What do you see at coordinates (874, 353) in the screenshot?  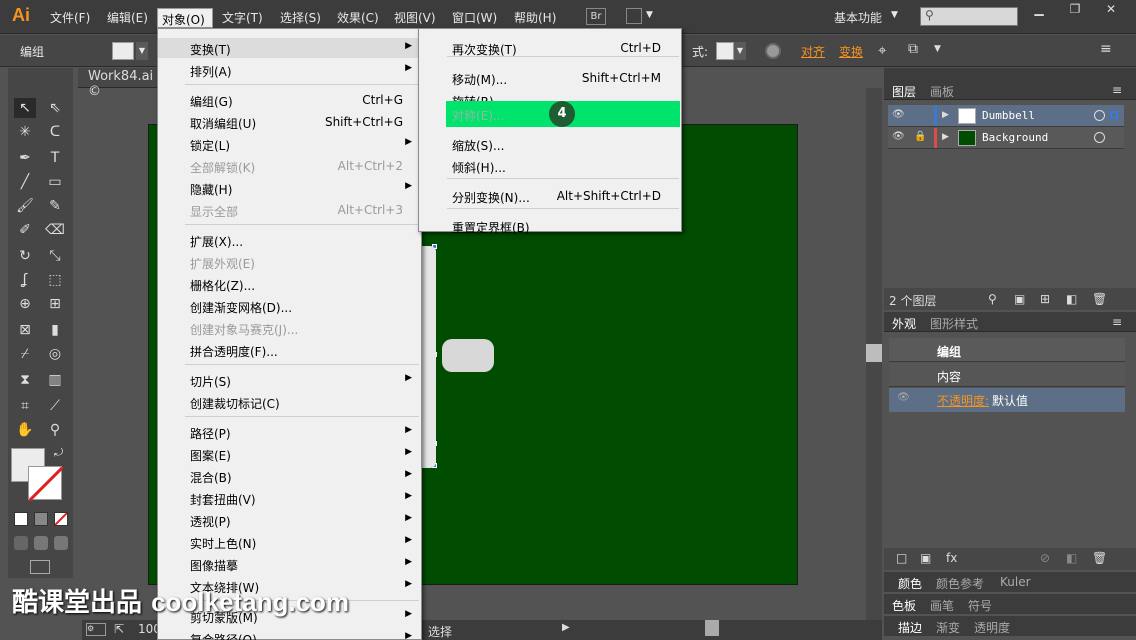 I see `vertical-scrollbar-thumb` at bounding box center [874, 353].